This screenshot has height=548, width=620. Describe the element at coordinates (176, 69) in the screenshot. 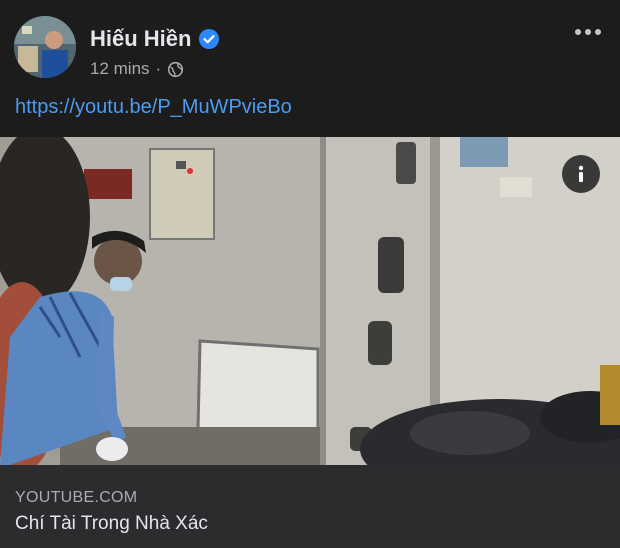

I see `globe-icon` at that location.